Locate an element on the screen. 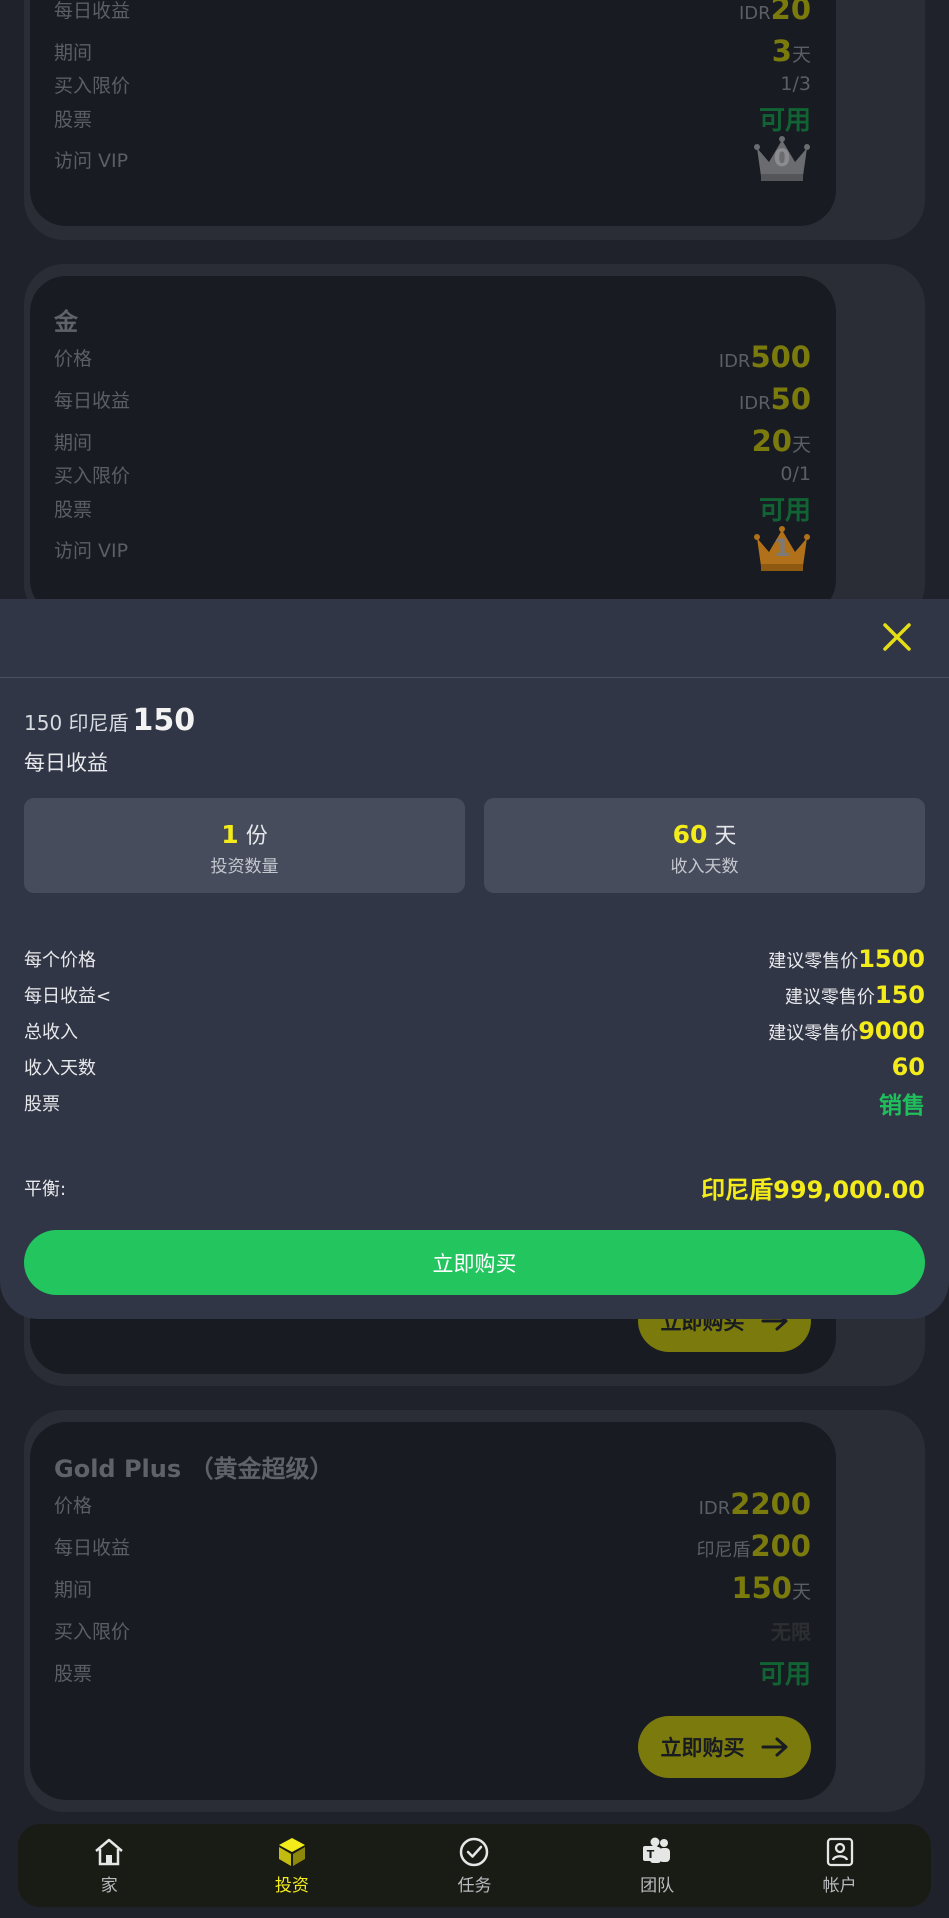 This screenshot has height=1918, width=949. card-title: Gold Plus （黄金超级） is located at coordinates (194, 1469).